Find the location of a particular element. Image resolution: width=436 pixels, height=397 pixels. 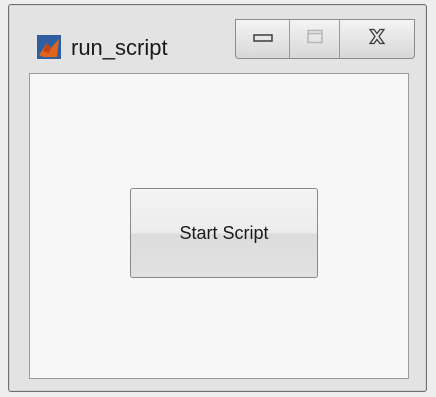

start-script-button: Start Script is located at coordinates (224, 233).